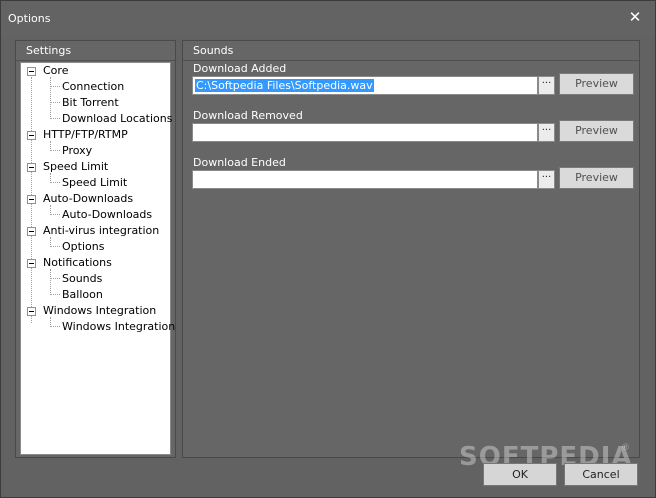 This screenshot has width=656, height=498. Describe the element at coordinates (411, 51) in the screenshot. I see `sounds-header: Sounds` at that location.